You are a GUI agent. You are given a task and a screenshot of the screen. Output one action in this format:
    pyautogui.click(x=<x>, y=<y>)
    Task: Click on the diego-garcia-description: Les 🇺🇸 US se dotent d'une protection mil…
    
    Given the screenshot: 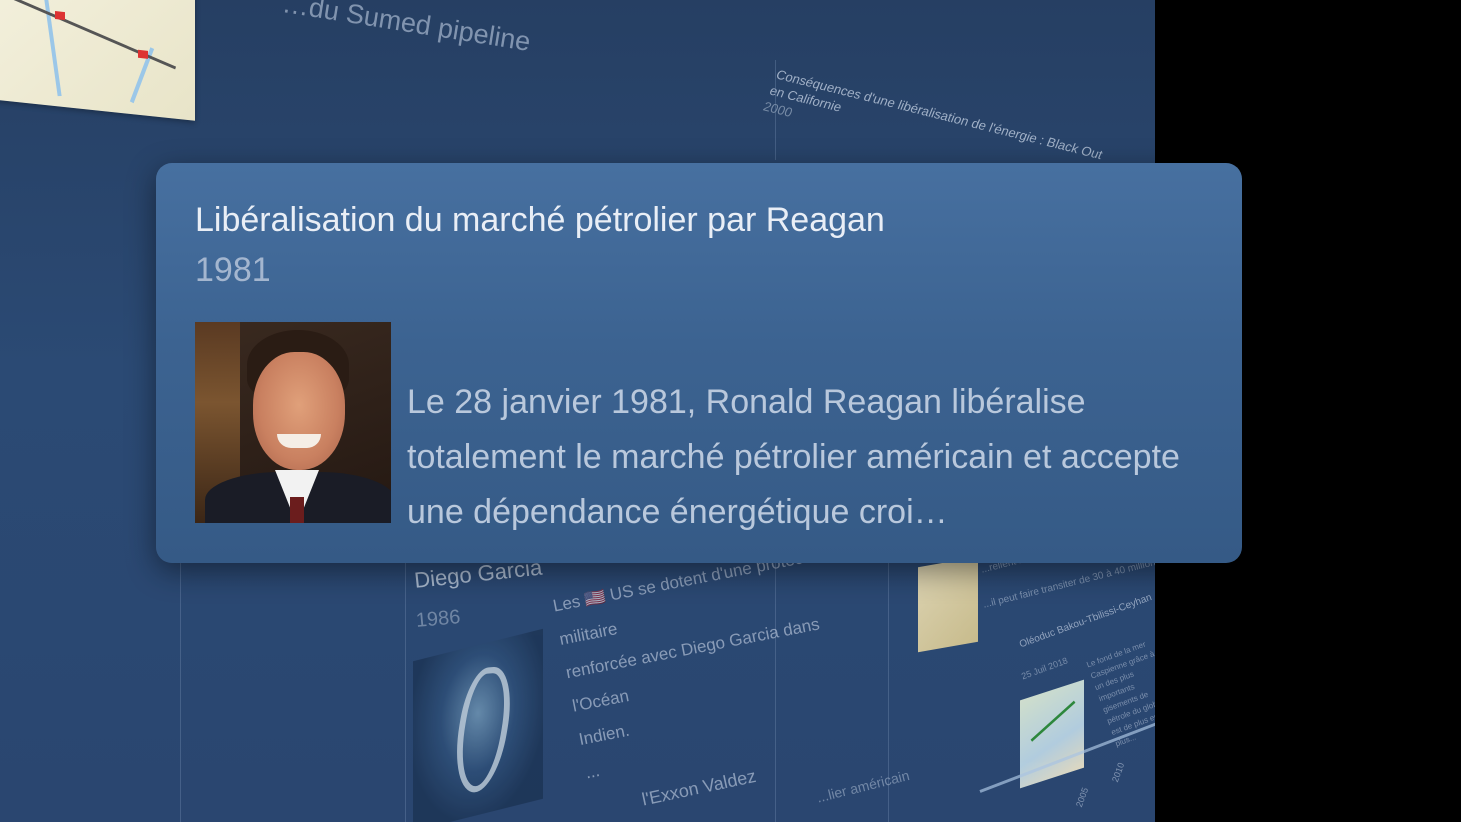 What is the action you would take?
    pyautogui.click(x=716, y=661)
    